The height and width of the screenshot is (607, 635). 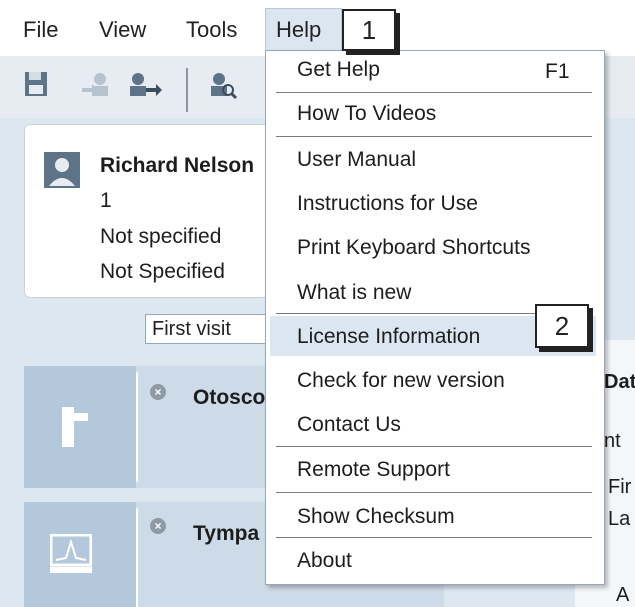 I want to click on otoscopy-title: Otosco, so click(x=229, y=397).